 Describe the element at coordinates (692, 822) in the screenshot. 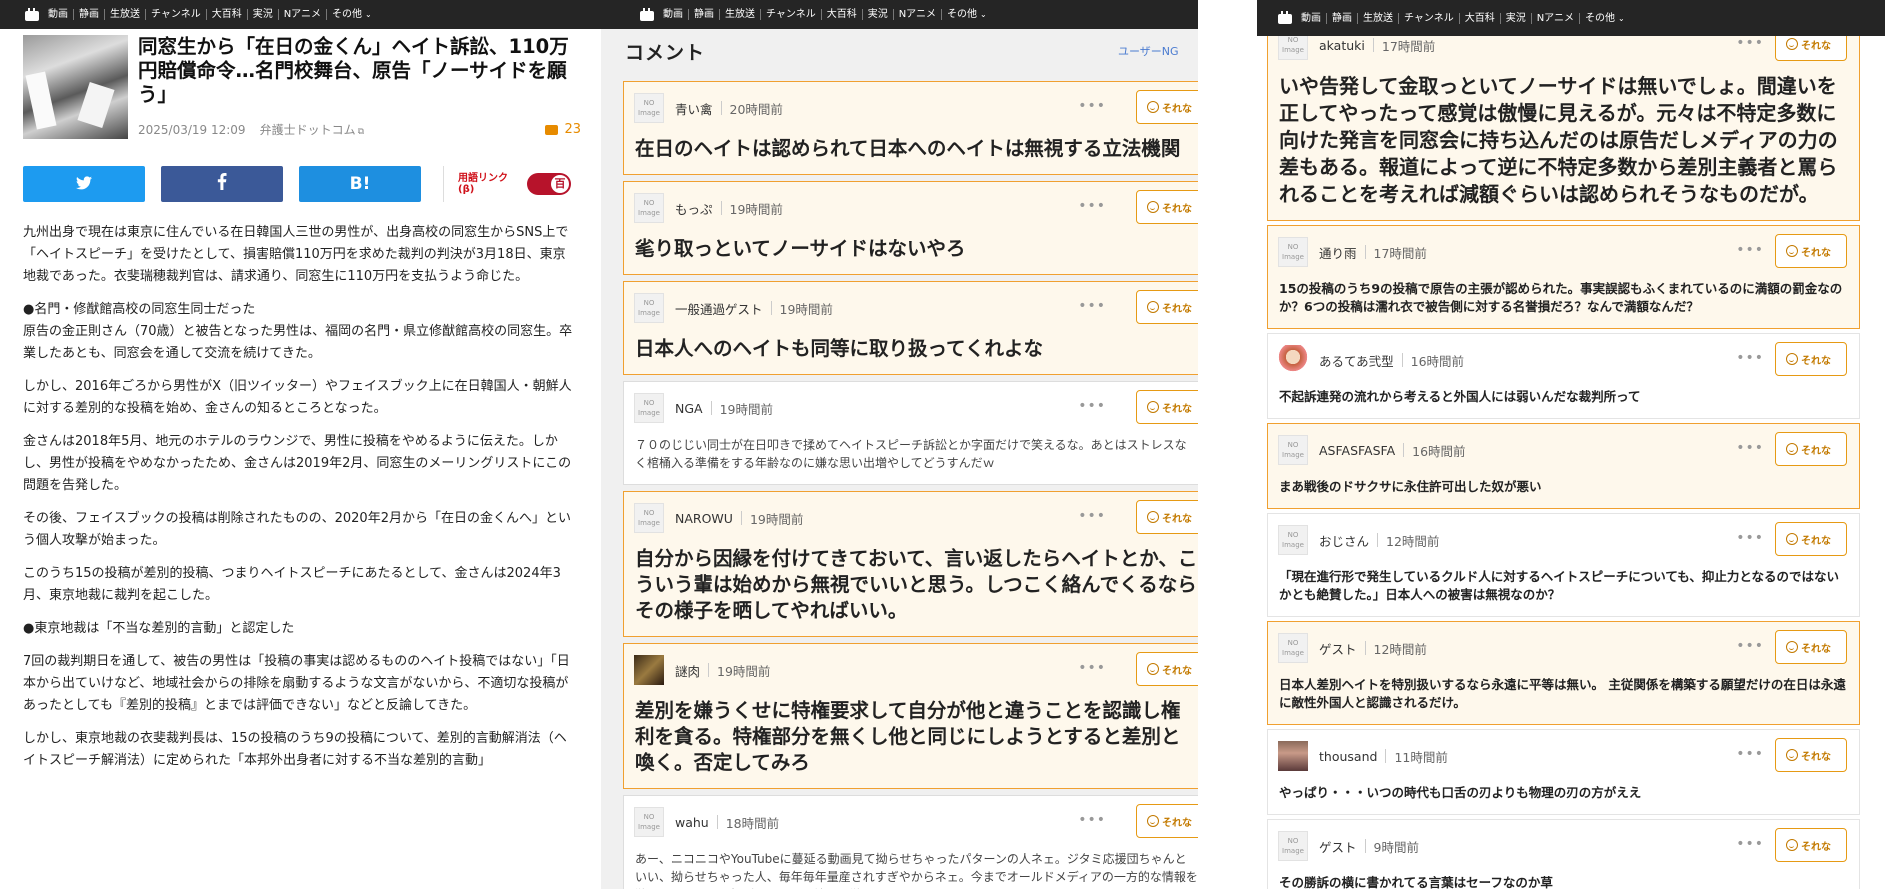

I see `comment-username: wahu` at that location.